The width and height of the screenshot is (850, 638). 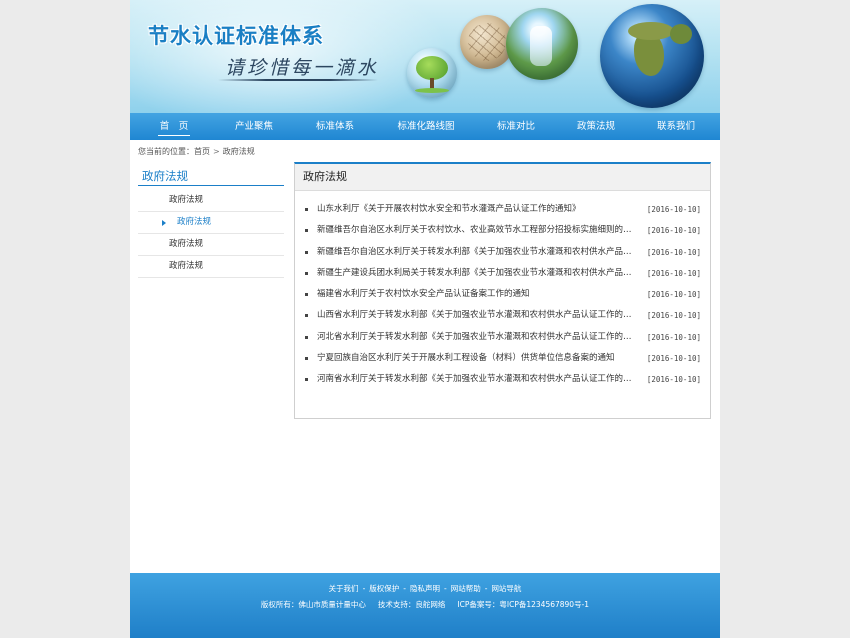 I want to click on article-title-link: 山东水利厅《关于开展农村饮水安全和节水灌溉产品认证工作的通知》, so click(x=476, y=209).